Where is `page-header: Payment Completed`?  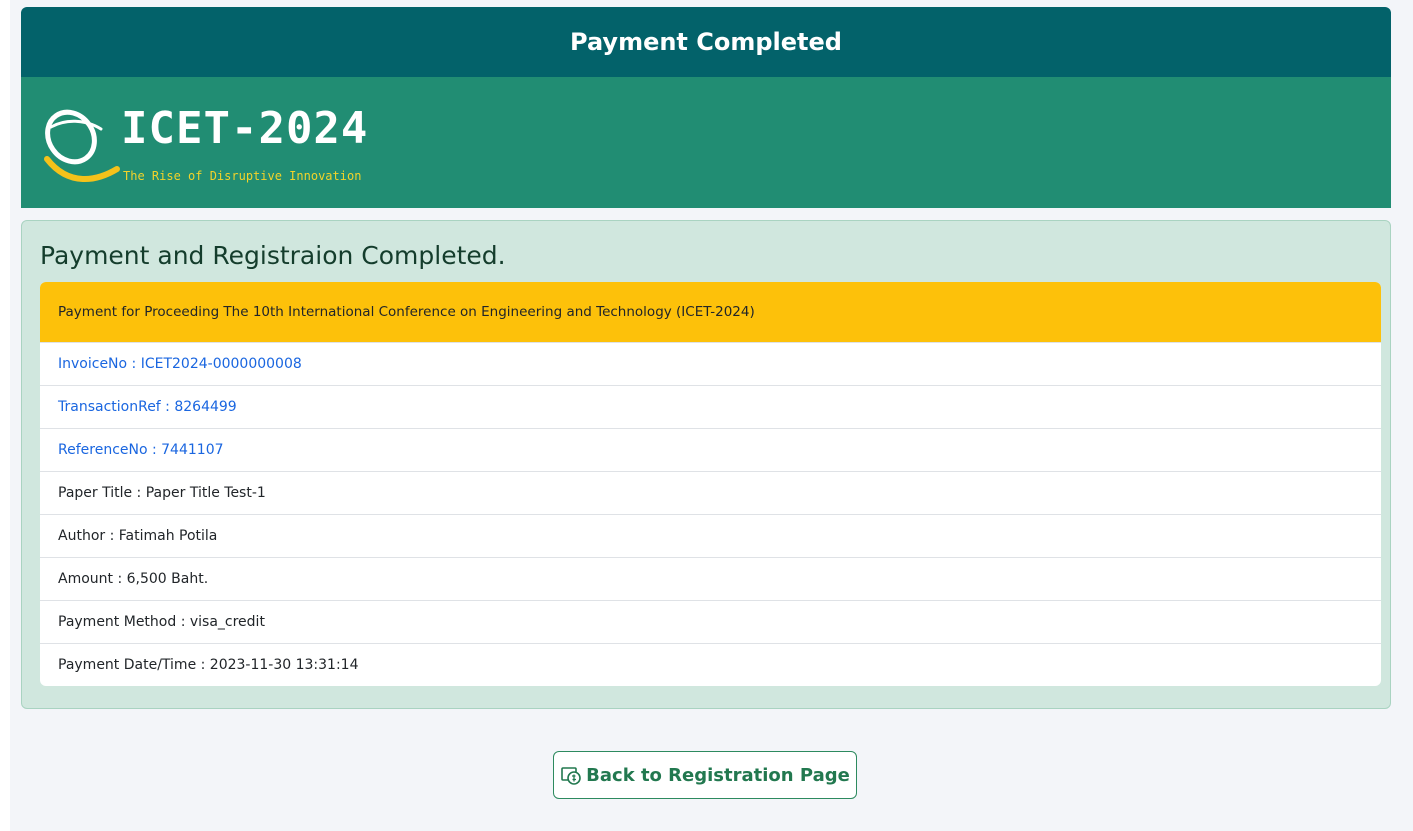 page-header: Payment Completed is located at coordinates (706, 42).